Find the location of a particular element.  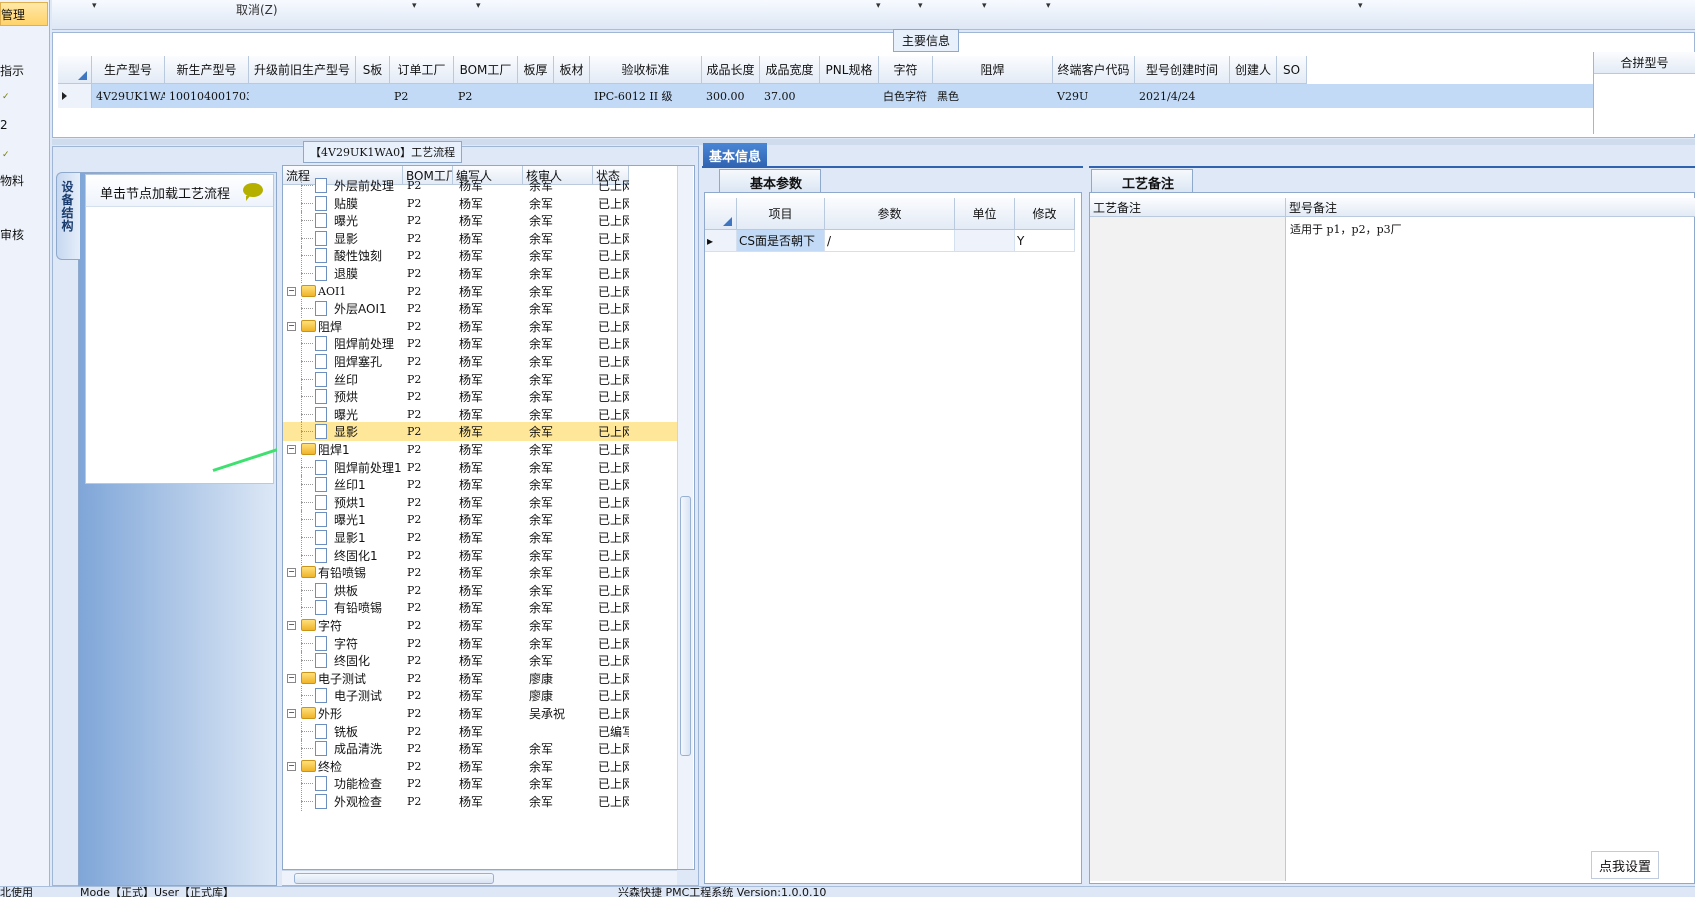

tree-row: − 外形P2 杨军吴承祝已上网 is located at coordinates (480, 713).